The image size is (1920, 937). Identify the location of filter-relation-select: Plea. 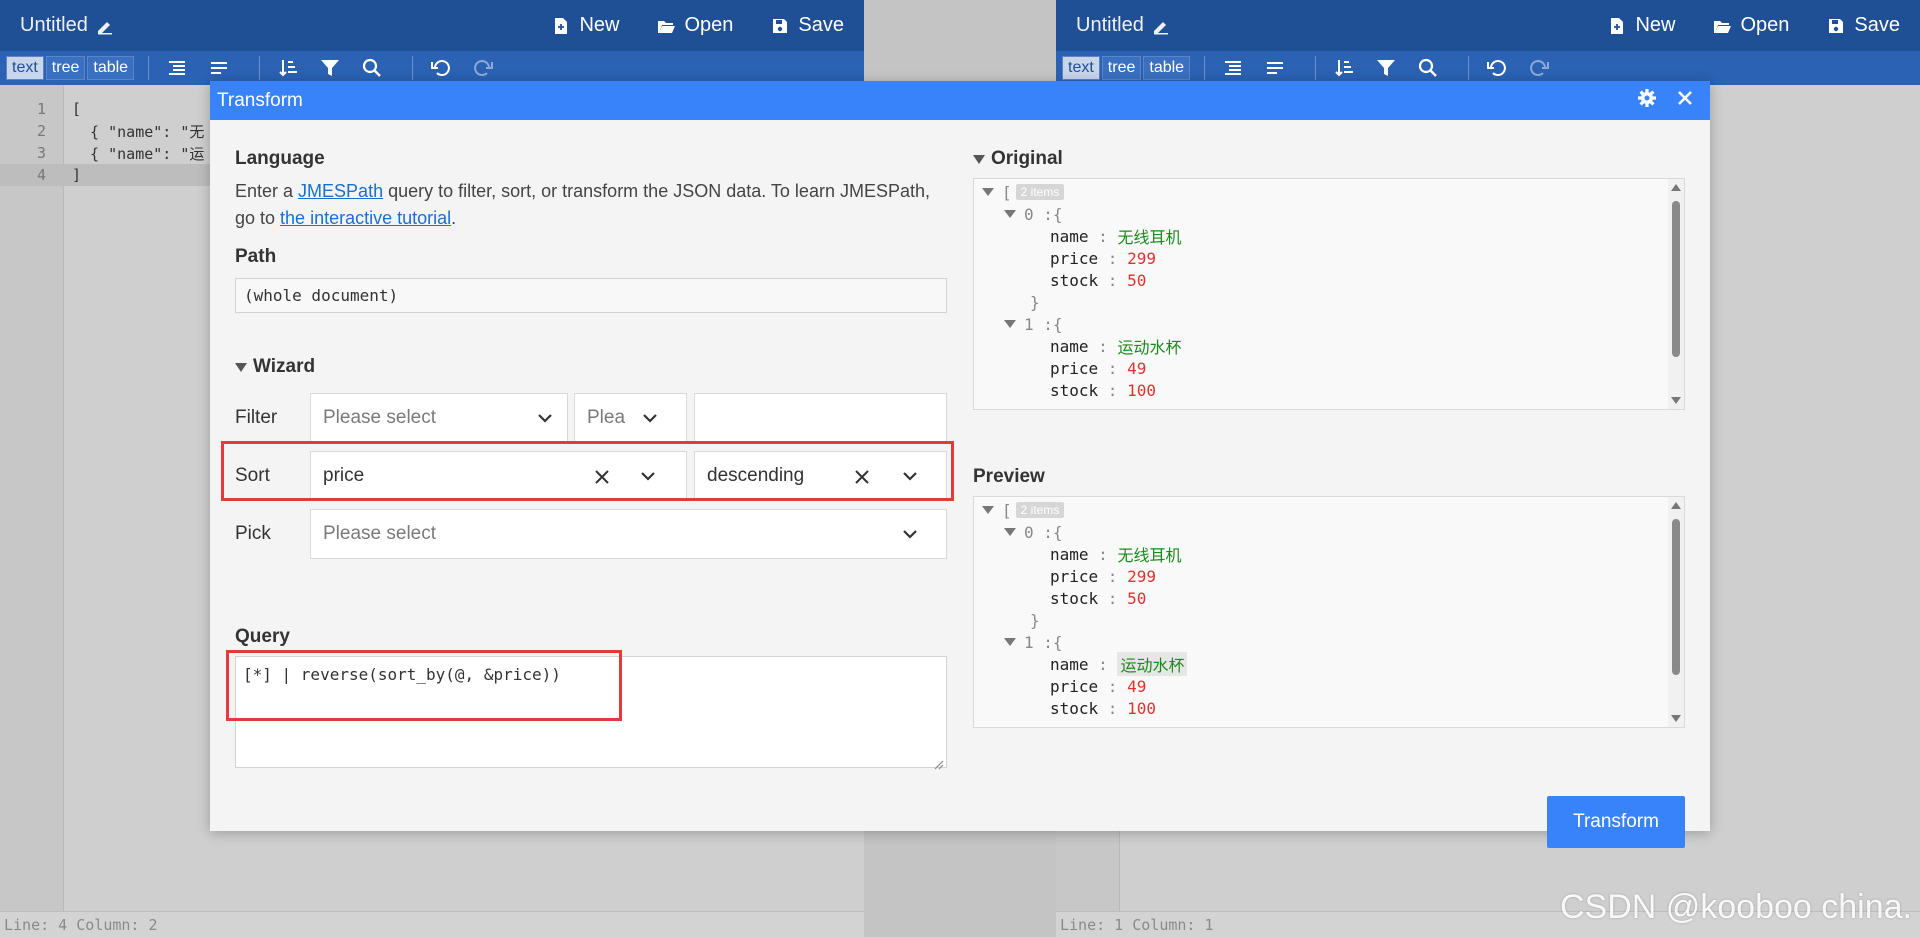
(630, 418).